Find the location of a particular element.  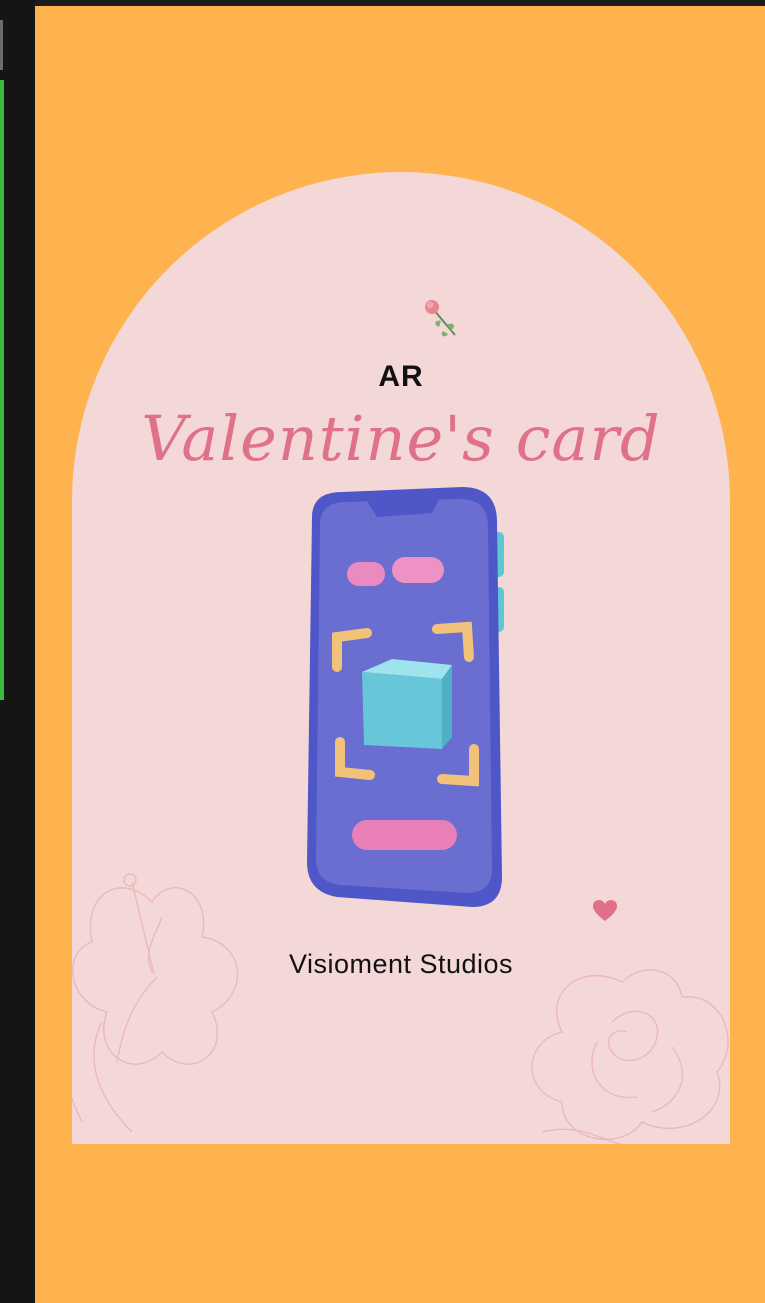

heart-icon is located at coordinates (605, 910).